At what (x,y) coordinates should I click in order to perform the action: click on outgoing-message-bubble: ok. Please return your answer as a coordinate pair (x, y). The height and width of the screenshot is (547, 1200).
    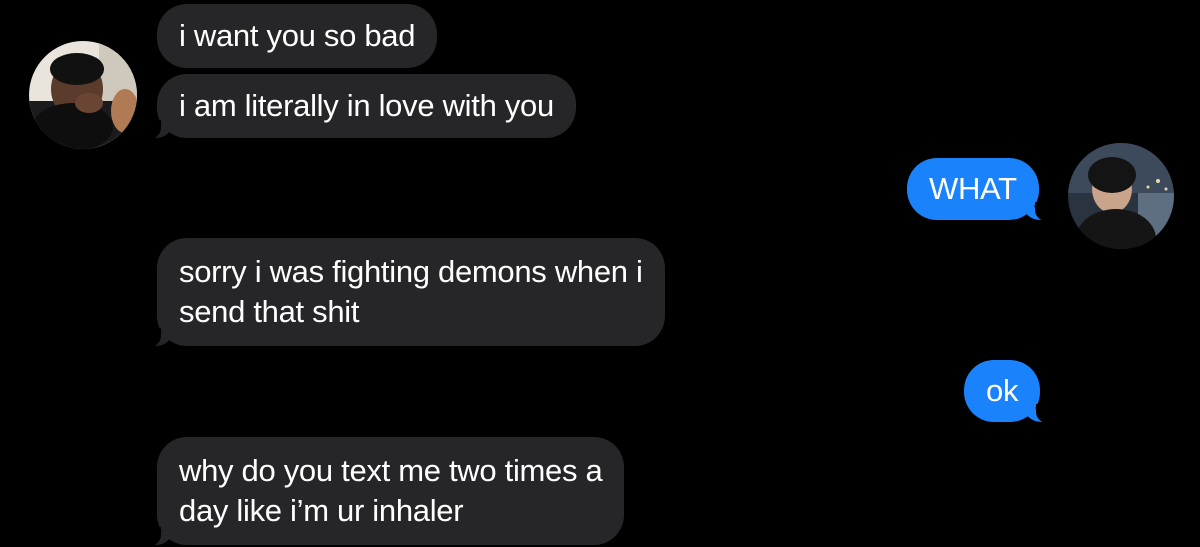
    Looking at the image, I should click on (1009, 392).